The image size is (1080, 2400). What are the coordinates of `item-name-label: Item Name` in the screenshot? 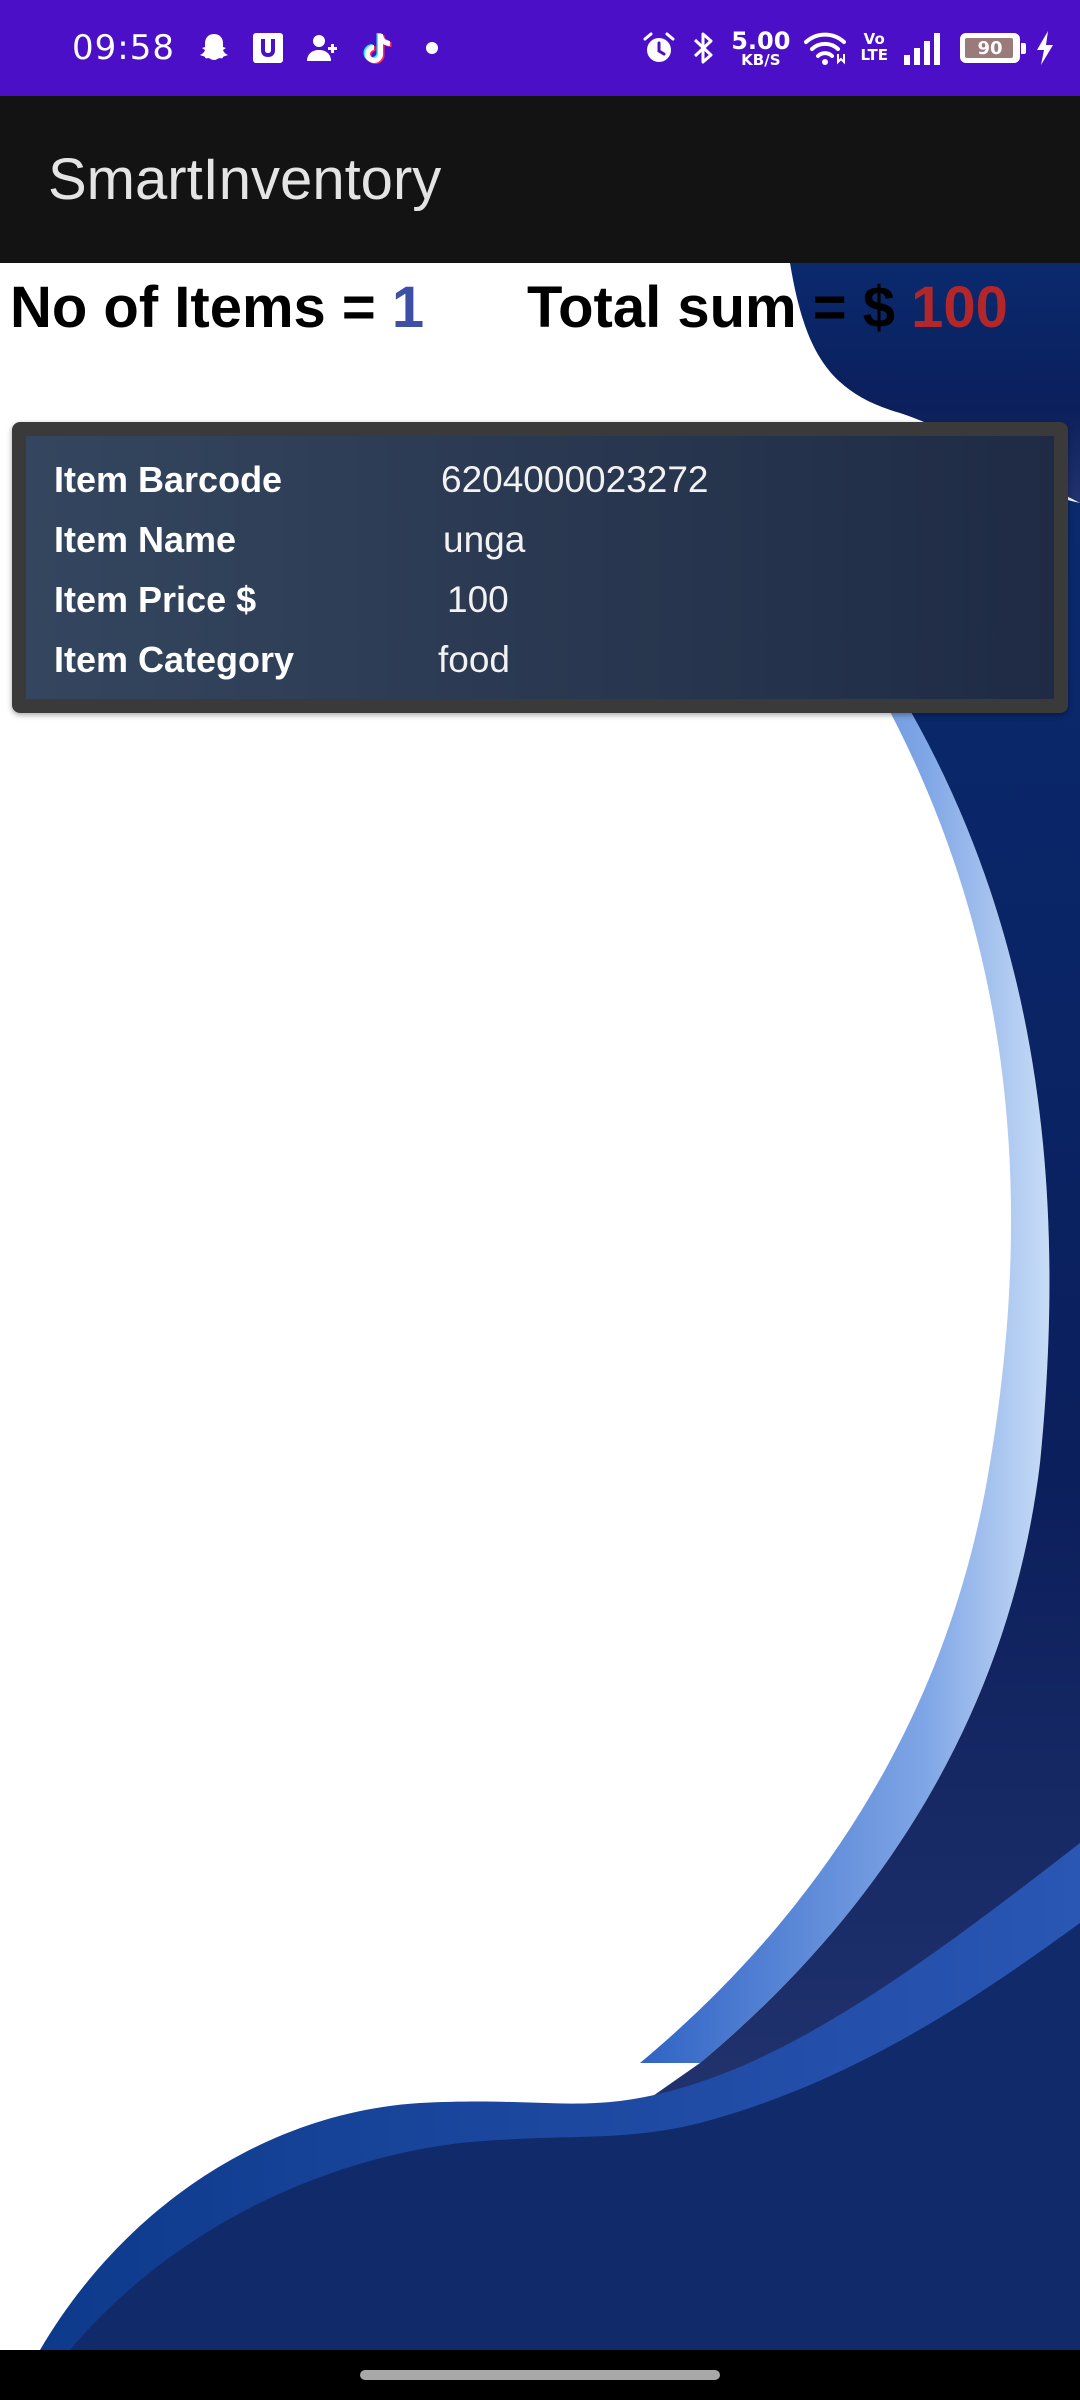 It's located at (145, 539).